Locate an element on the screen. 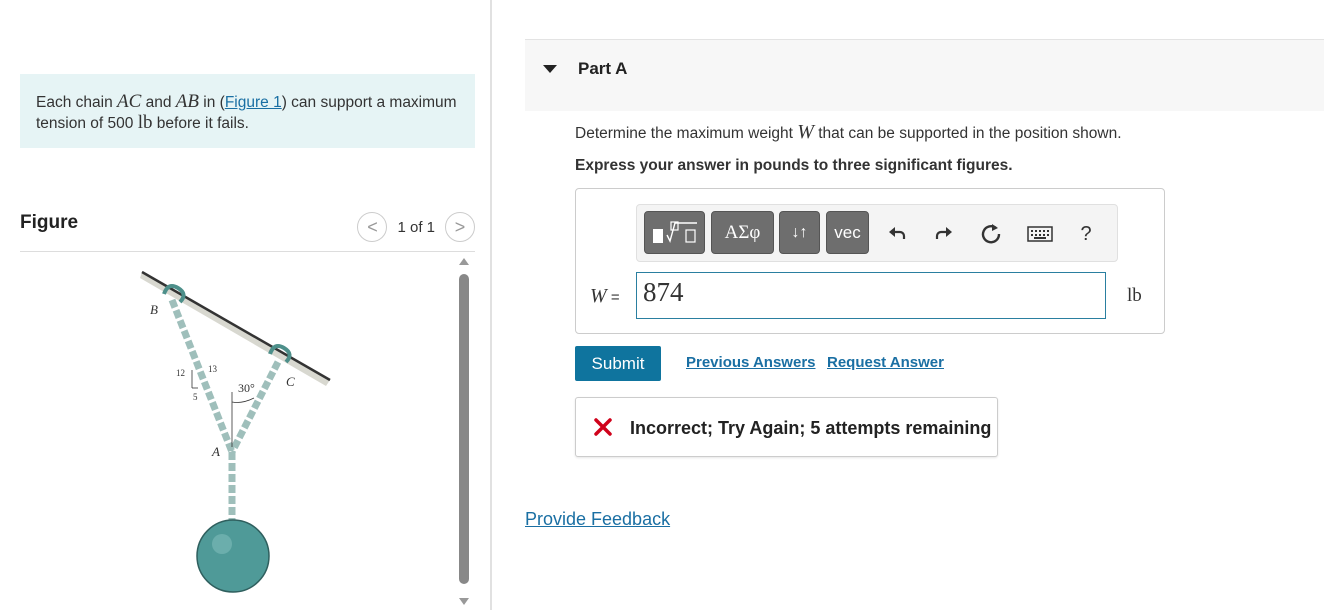 The width and height of the screenshot is (1324, 610). problem-text: before it fails. is located at coordinates (200, 123).